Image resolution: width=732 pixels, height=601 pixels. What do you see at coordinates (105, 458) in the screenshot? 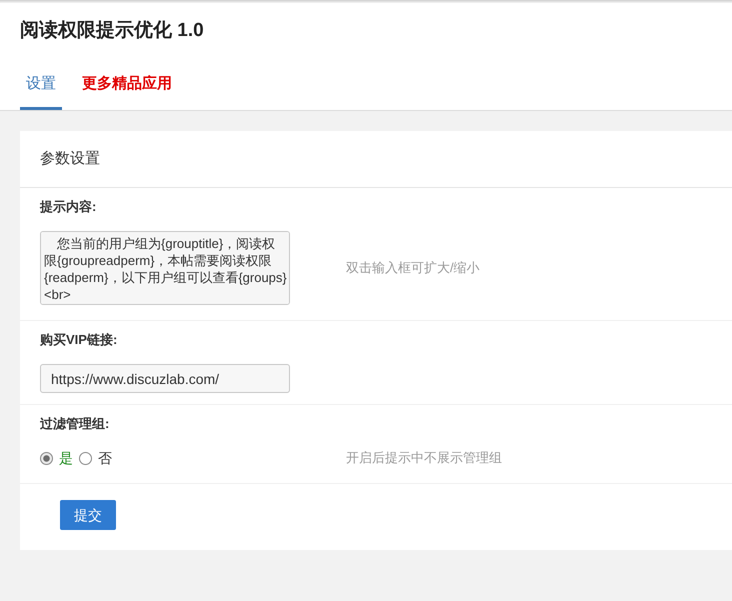
I see `radio-label: 否` at bounding box center [105, 458].